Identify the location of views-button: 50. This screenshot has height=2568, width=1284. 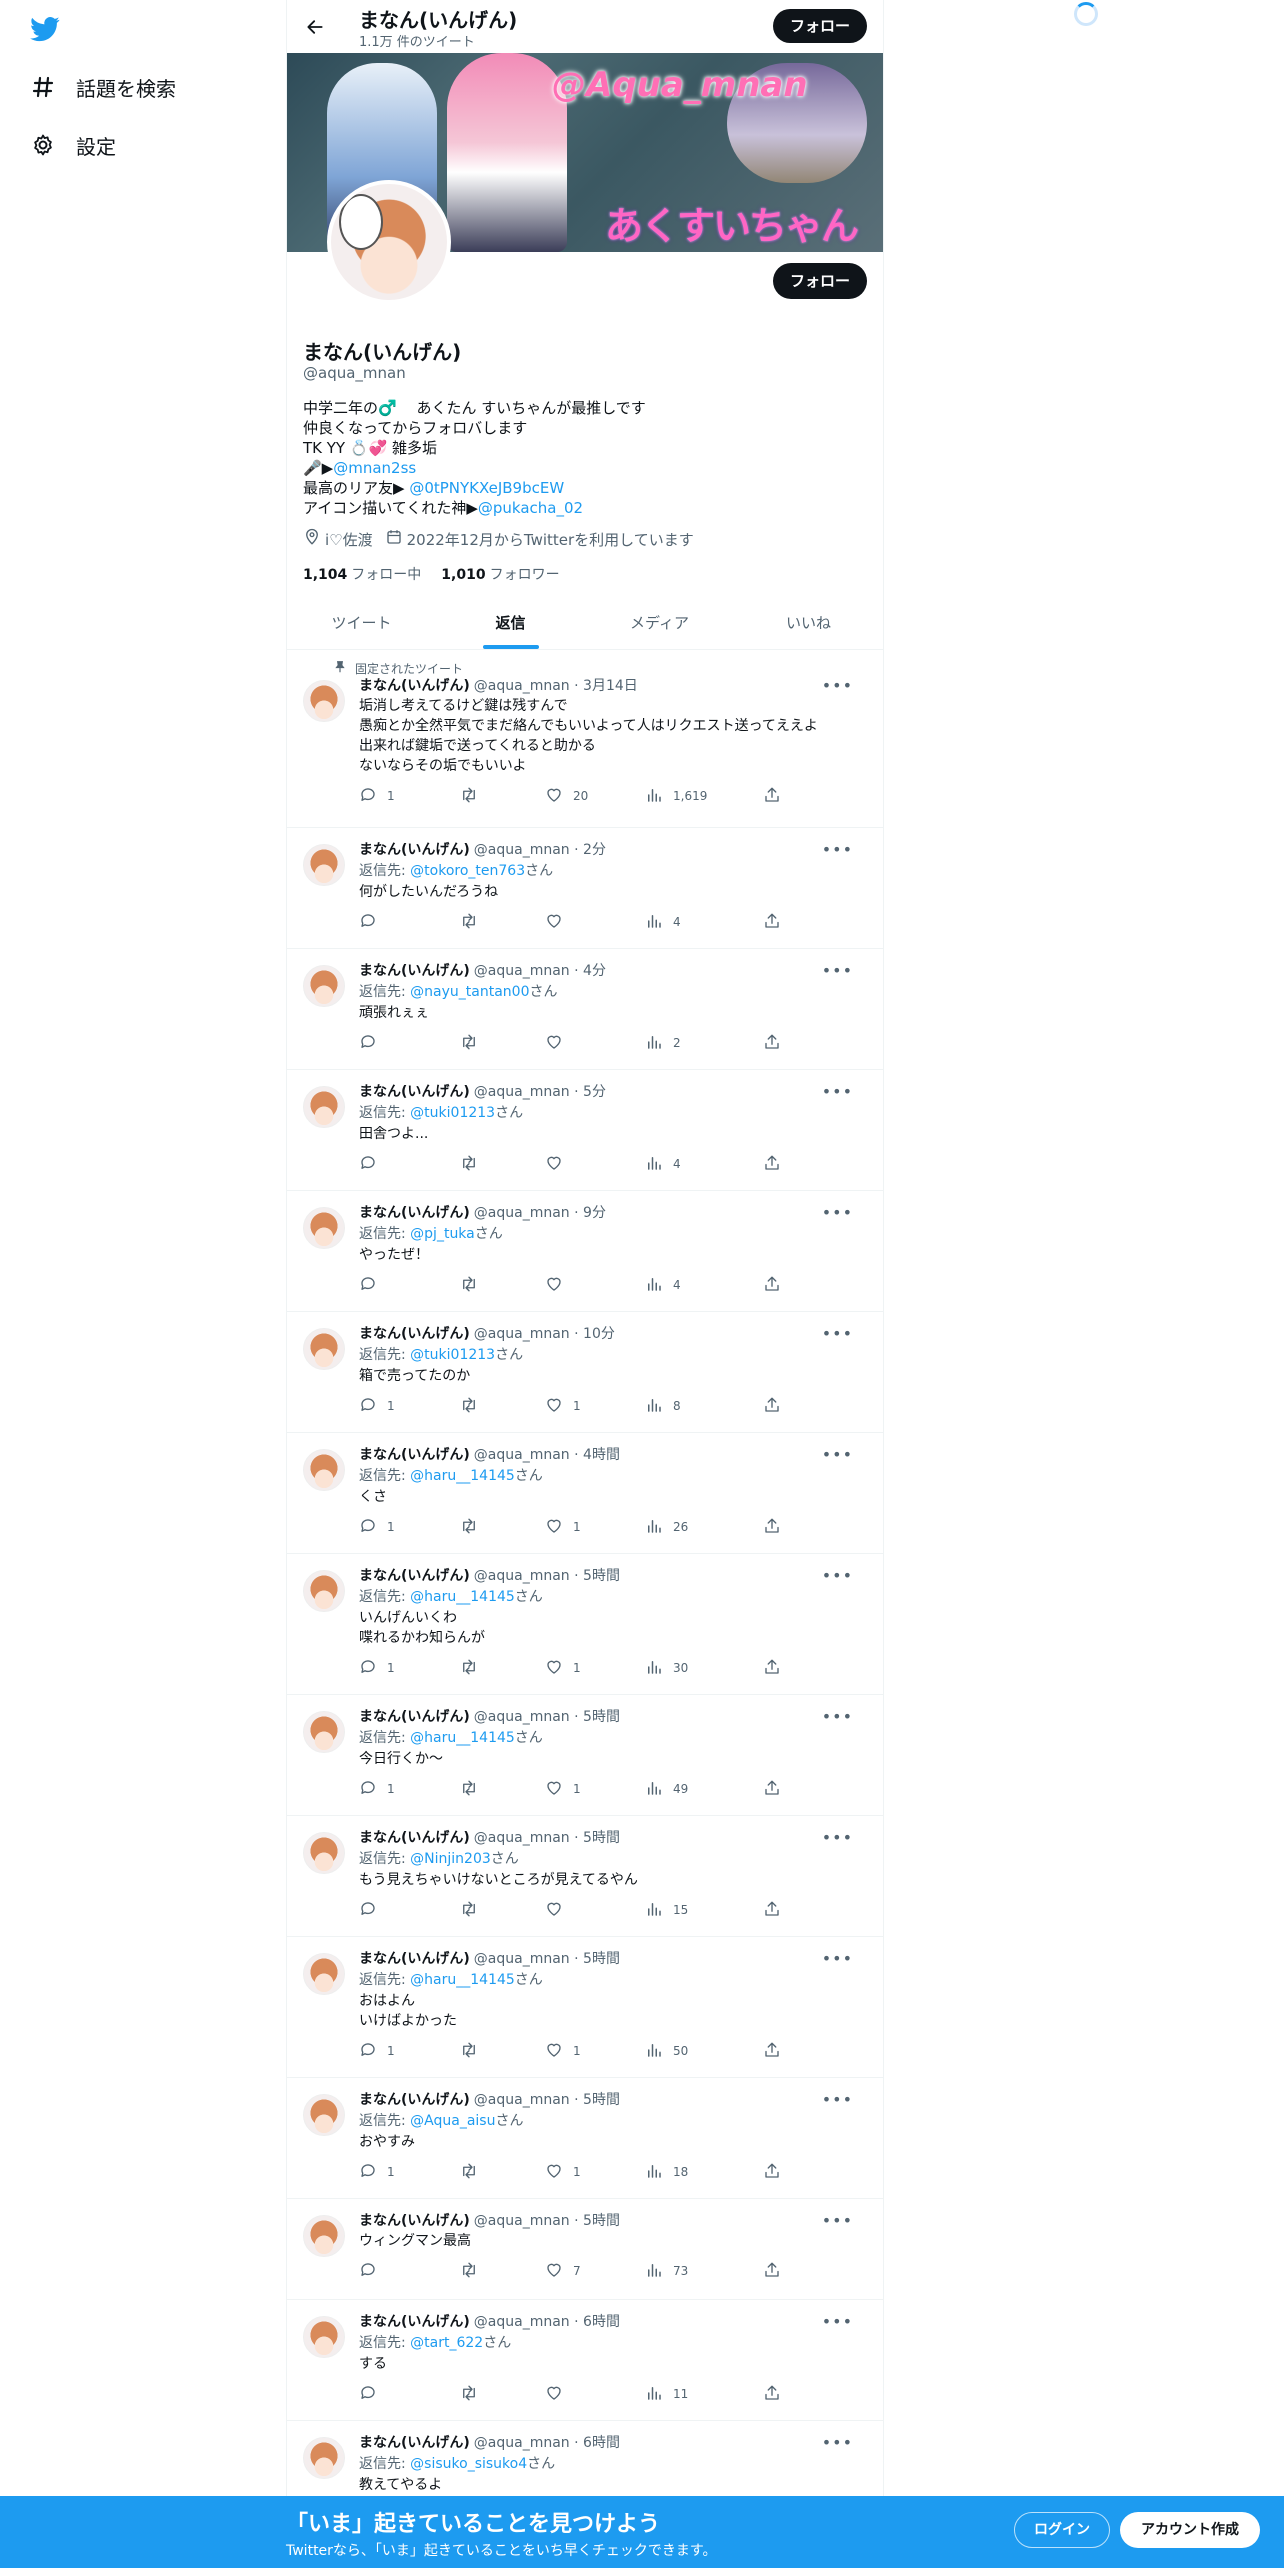
(666, 2051).